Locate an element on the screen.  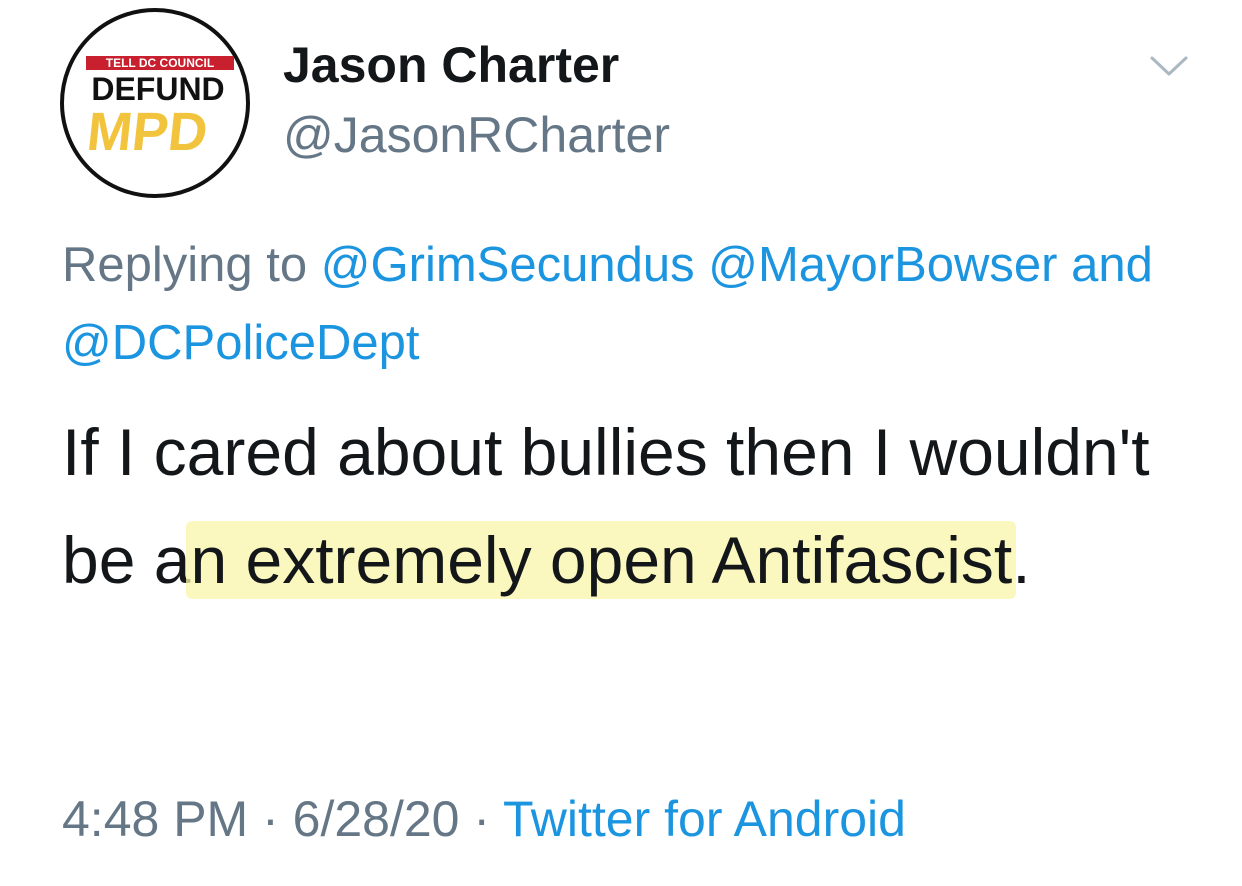
avatar: TELL DC COUNCIL DEFUND MPD is located at coordinates (155, 103).